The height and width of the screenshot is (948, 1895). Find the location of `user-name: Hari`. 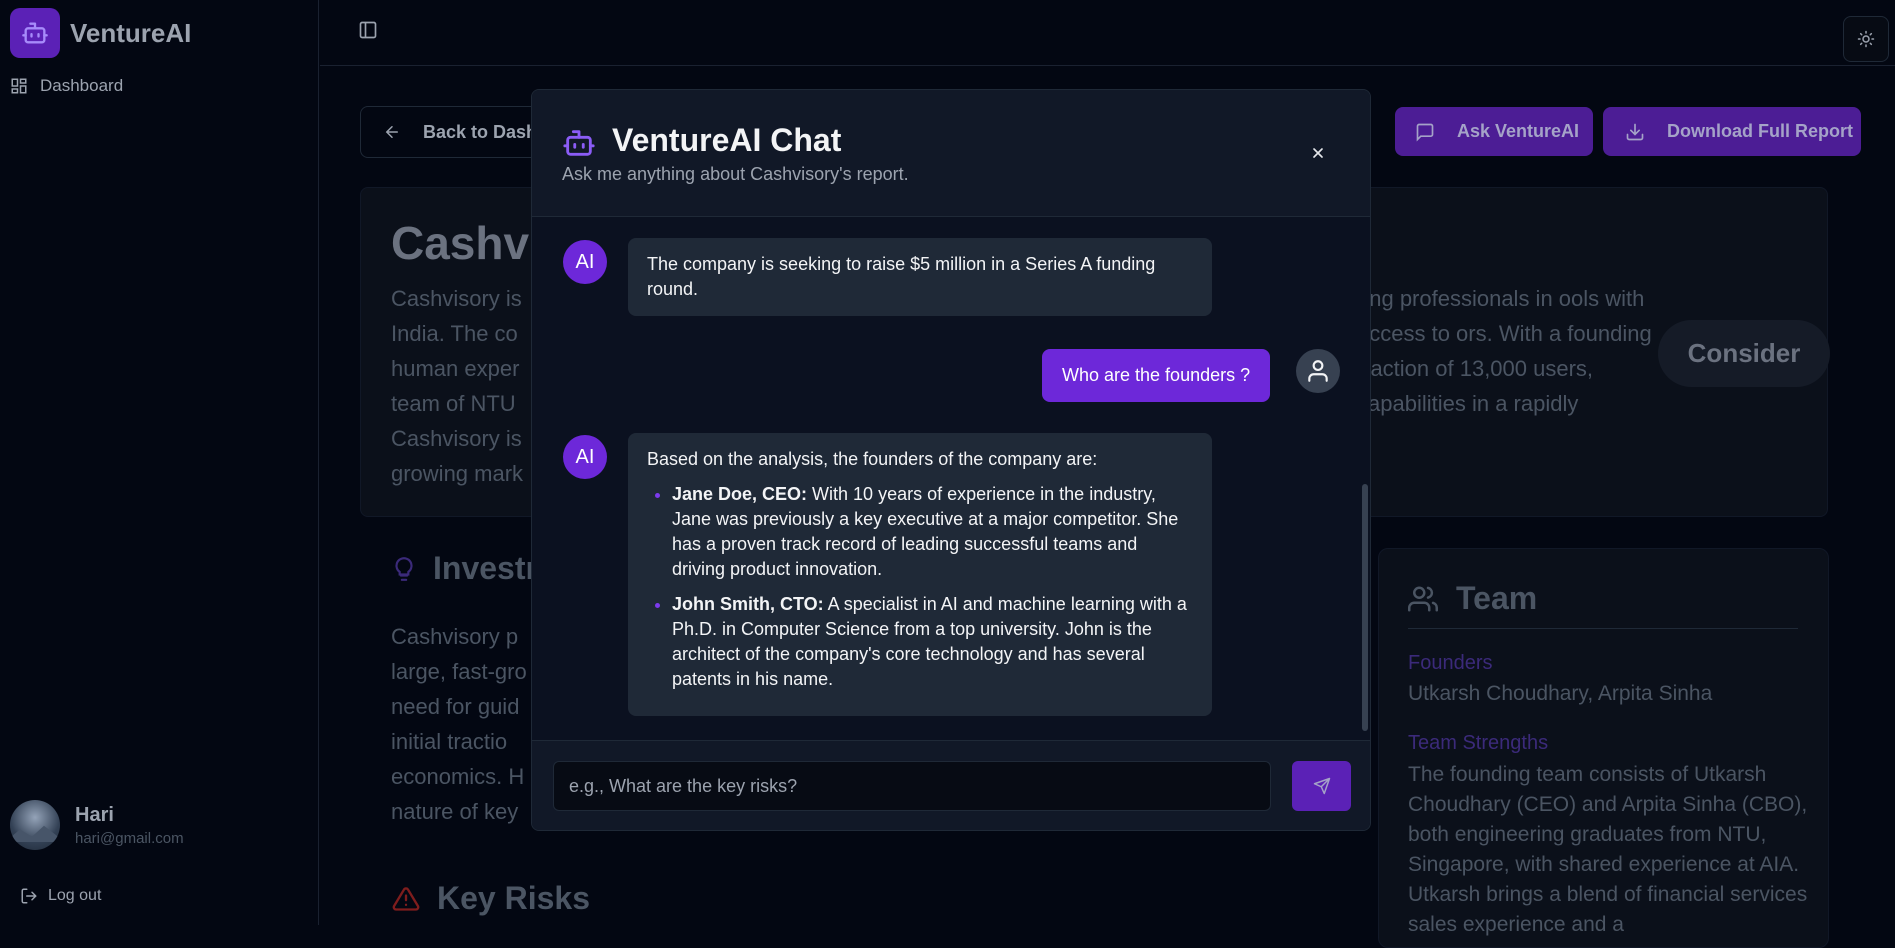

user-name: Hari is located at coordinates (94, 814).